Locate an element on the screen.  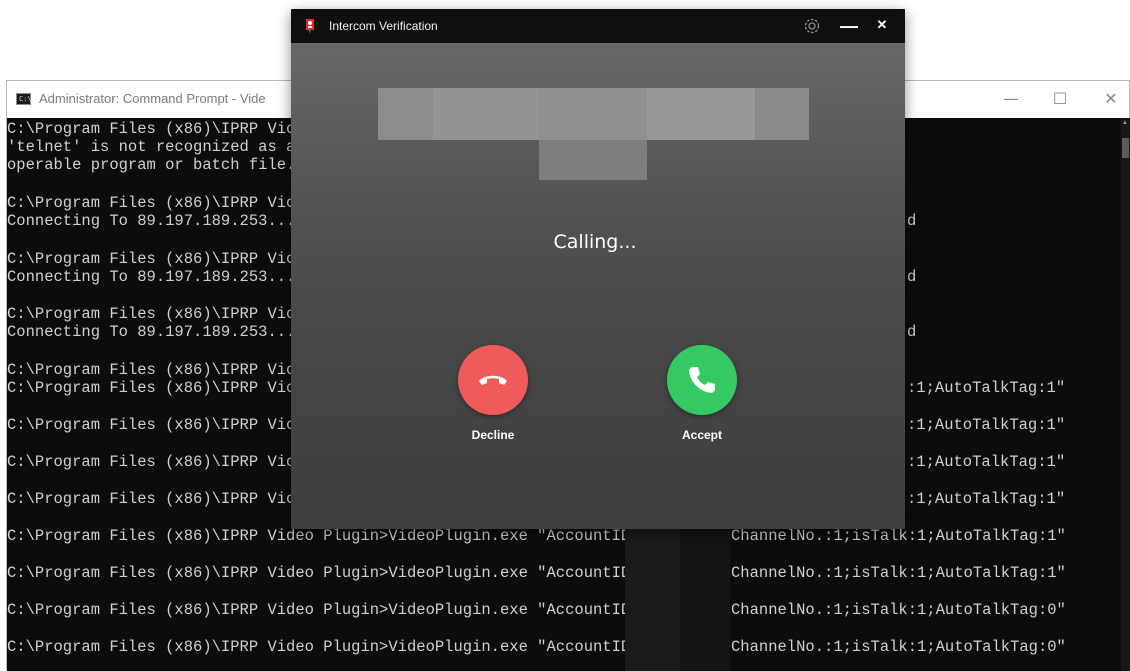
decline-label: Decline is located at coordinates (493, 435).